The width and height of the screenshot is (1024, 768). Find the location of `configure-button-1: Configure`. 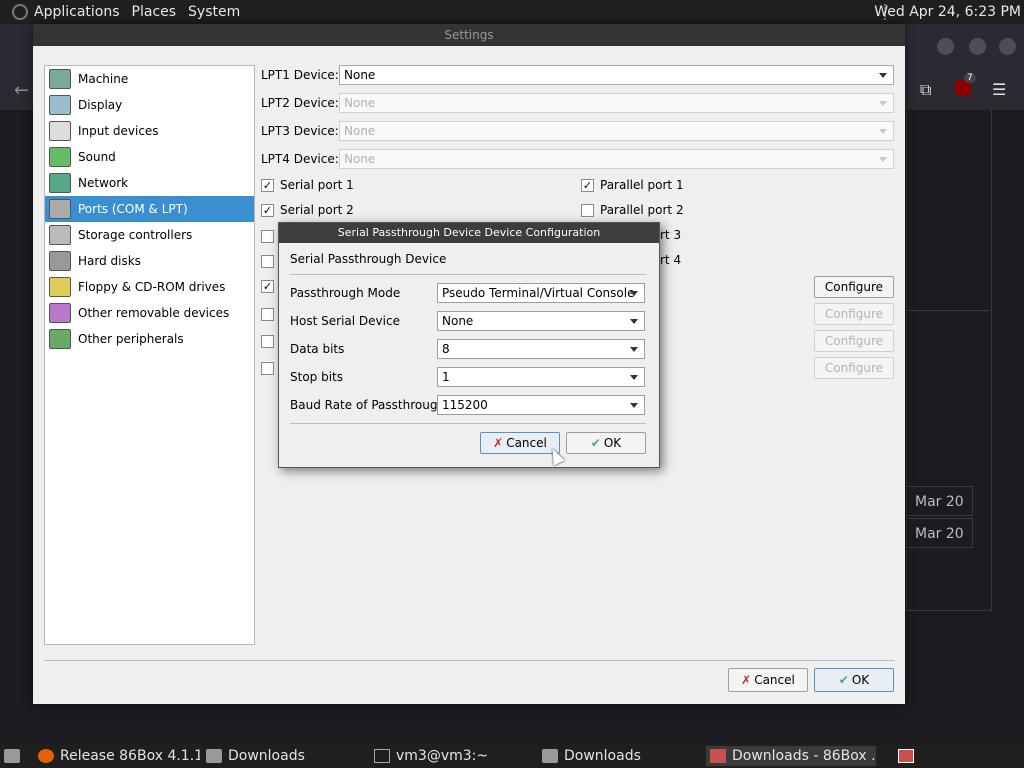

configure-button-1: Configure is located at coordinates (854, 287).